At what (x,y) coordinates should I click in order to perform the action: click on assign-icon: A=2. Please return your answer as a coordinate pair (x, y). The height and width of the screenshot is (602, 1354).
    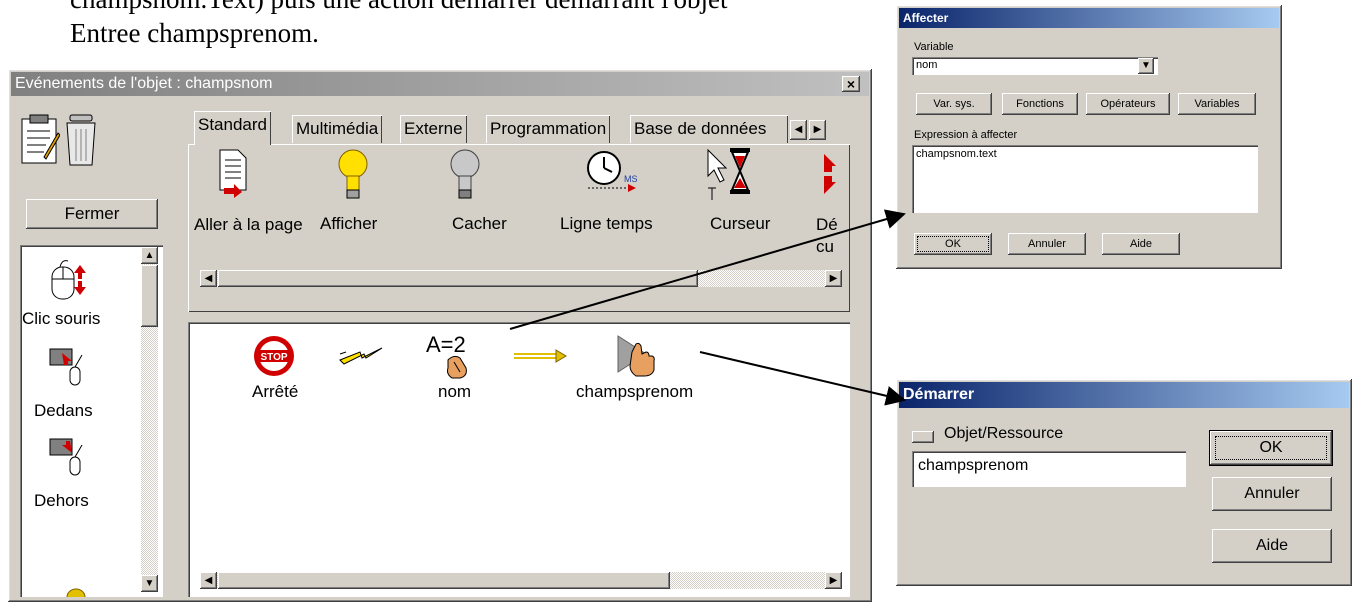
    Looking at the image, I should click on (446, 355).